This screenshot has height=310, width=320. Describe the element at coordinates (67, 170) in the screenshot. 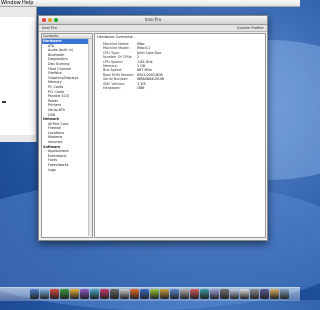

I see `sidebar-item: Logs` at that location.